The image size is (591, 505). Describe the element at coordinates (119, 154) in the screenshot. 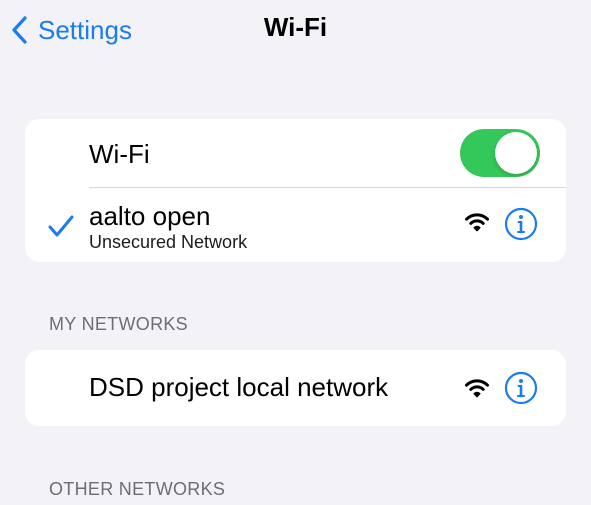

I see `wifi-toggle-label: Wi-Fi` at that location.